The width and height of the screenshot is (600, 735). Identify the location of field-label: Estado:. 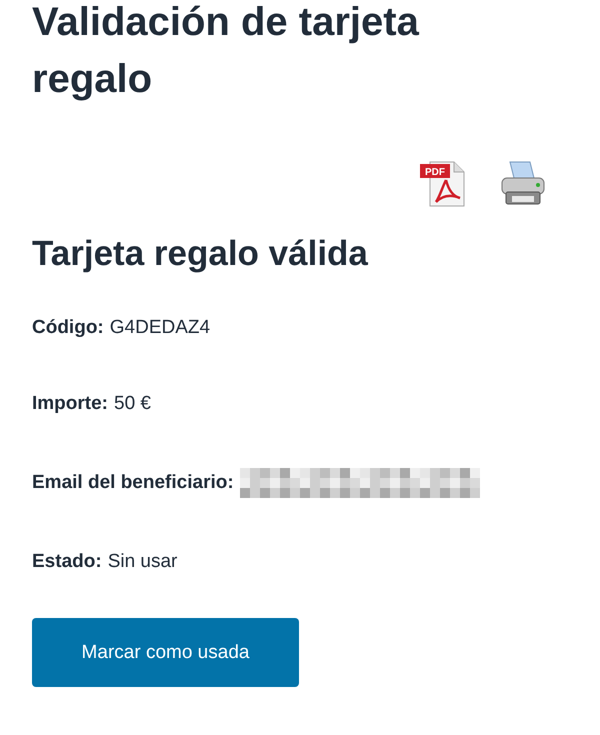
(67, 562).